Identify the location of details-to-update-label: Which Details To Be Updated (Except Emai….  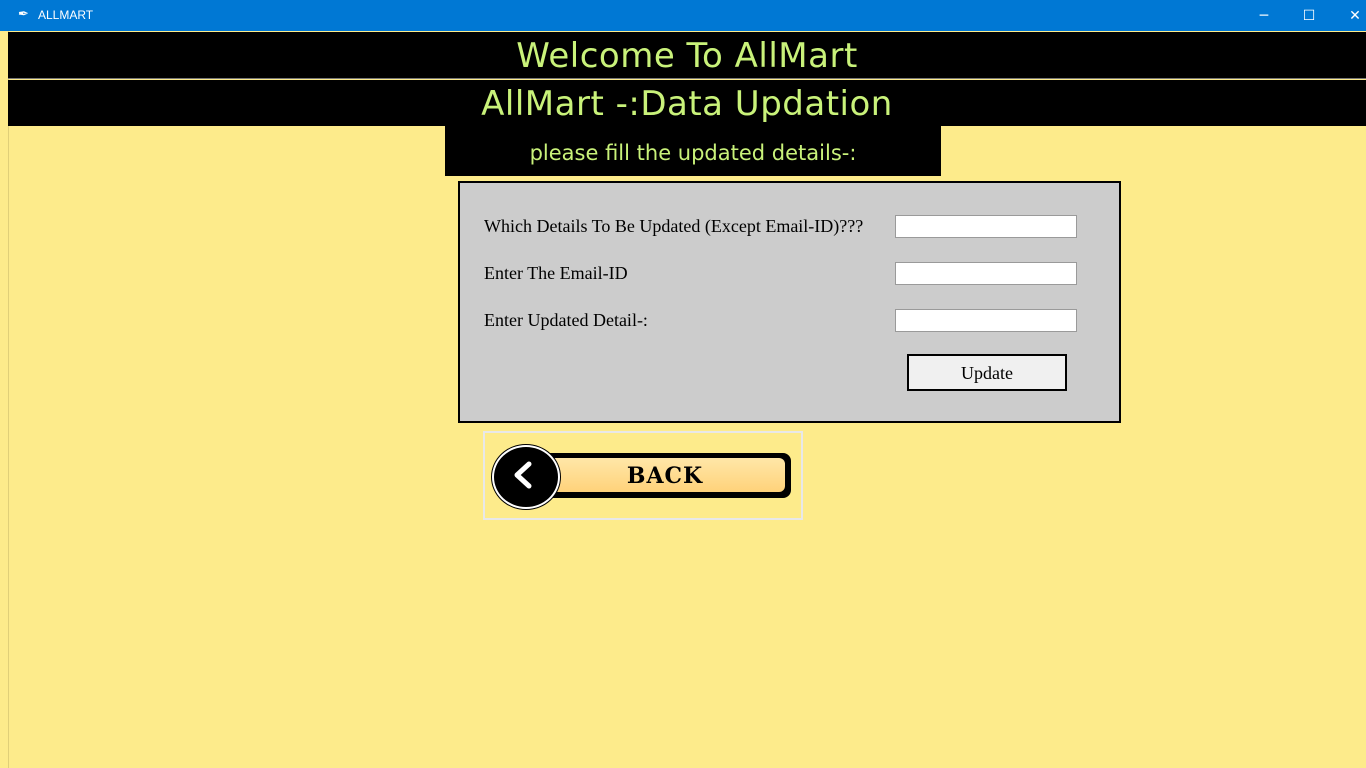
(674, 226).